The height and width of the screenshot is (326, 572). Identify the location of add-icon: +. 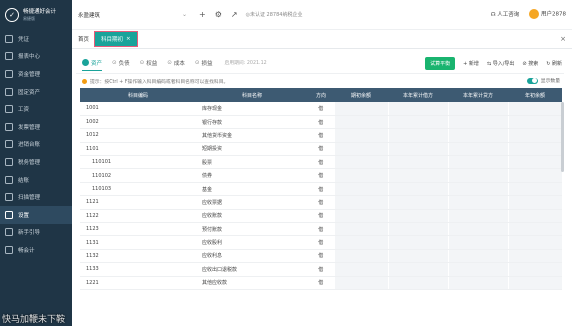
(202, 14).